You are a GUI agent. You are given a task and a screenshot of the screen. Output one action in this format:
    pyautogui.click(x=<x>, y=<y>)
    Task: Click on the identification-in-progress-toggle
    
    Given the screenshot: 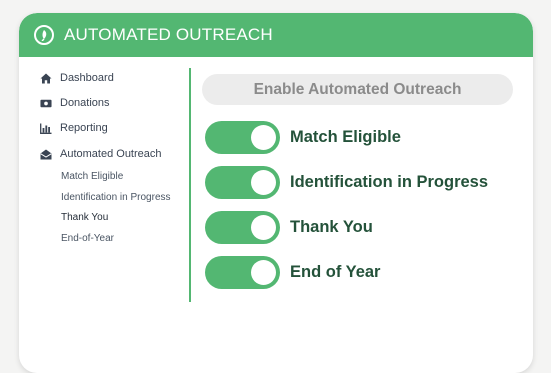 What is the action you would take?
    pyautogui.click(x=242, y=182)
    